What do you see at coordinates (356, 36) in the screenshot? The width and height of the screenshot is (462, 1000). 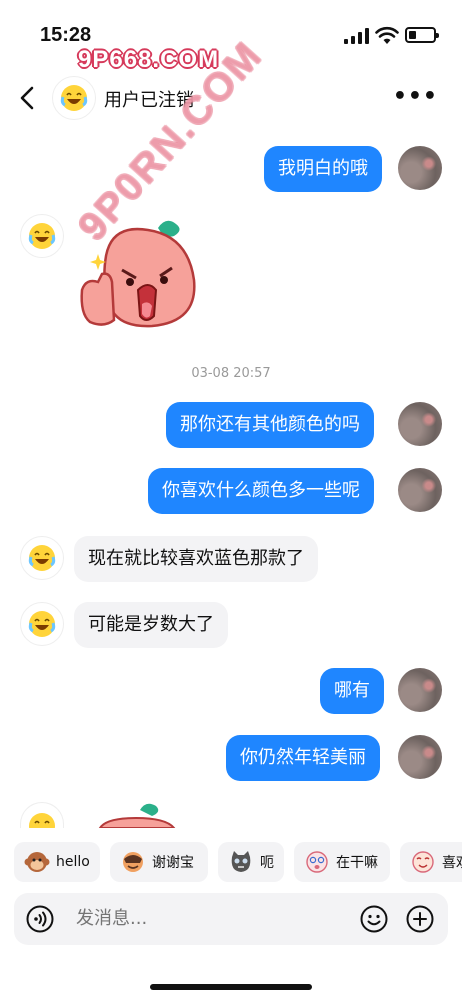 I see `cellular-signal-icon` at bounding box center [356, 36].